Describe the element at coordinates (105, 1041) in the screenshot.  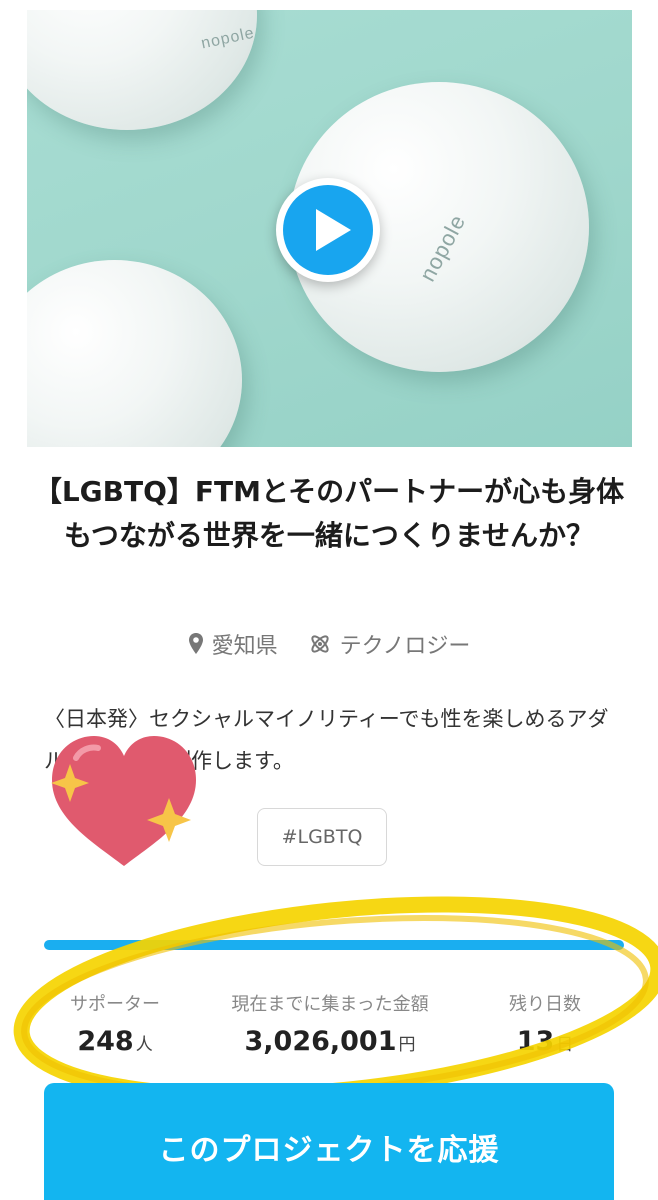
I see `supporters-value: 248` at that location.